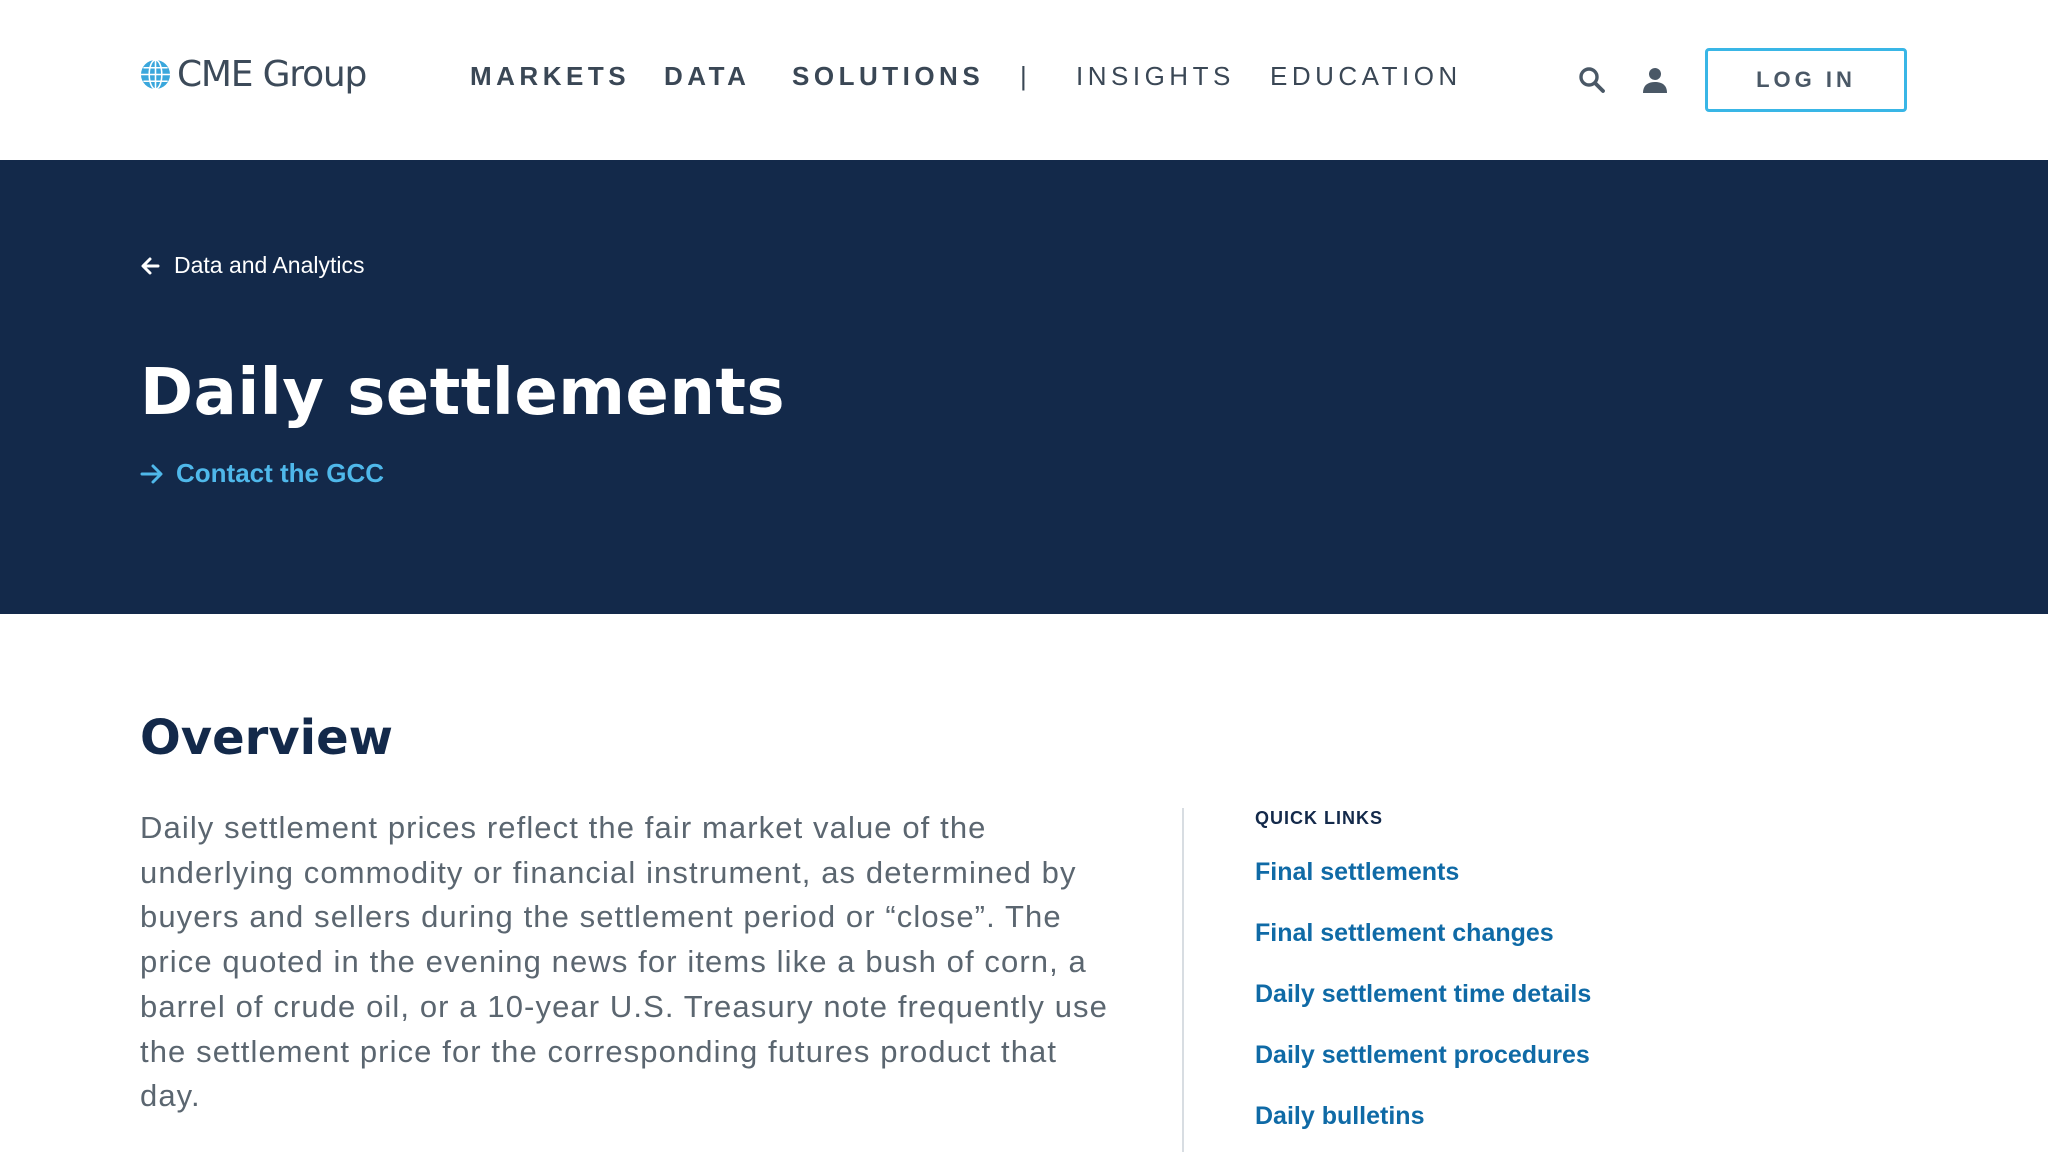 This screenshot has width=2048, height=1152. What do you see at coordinates (550, 76) in the screenshot?
I see `nav-markets: MARKETS` at bounding box center [550, 76].